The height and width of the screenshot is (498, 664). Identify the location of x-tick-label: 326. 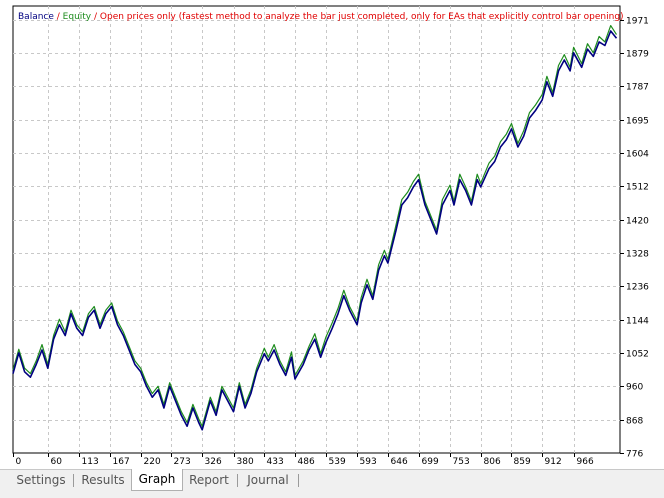
(213, 462).